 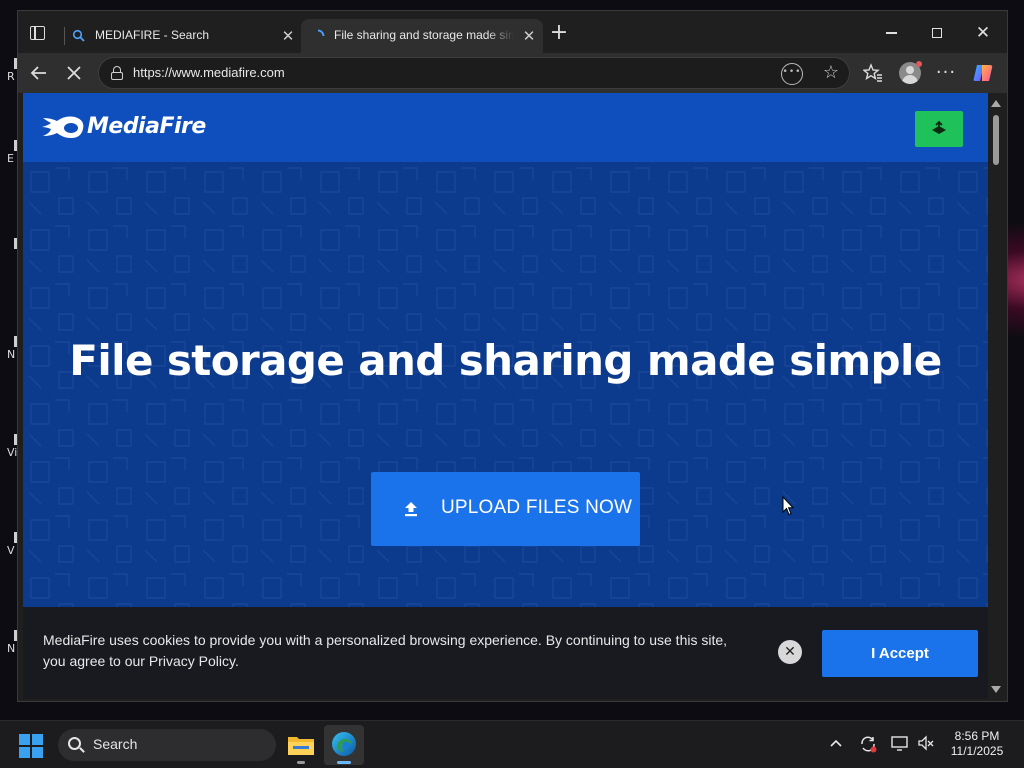 What do you see at coordinates (996, 140) in the screenshot?
I see `scrollbar-thumb` at bounding box center [996, 140].